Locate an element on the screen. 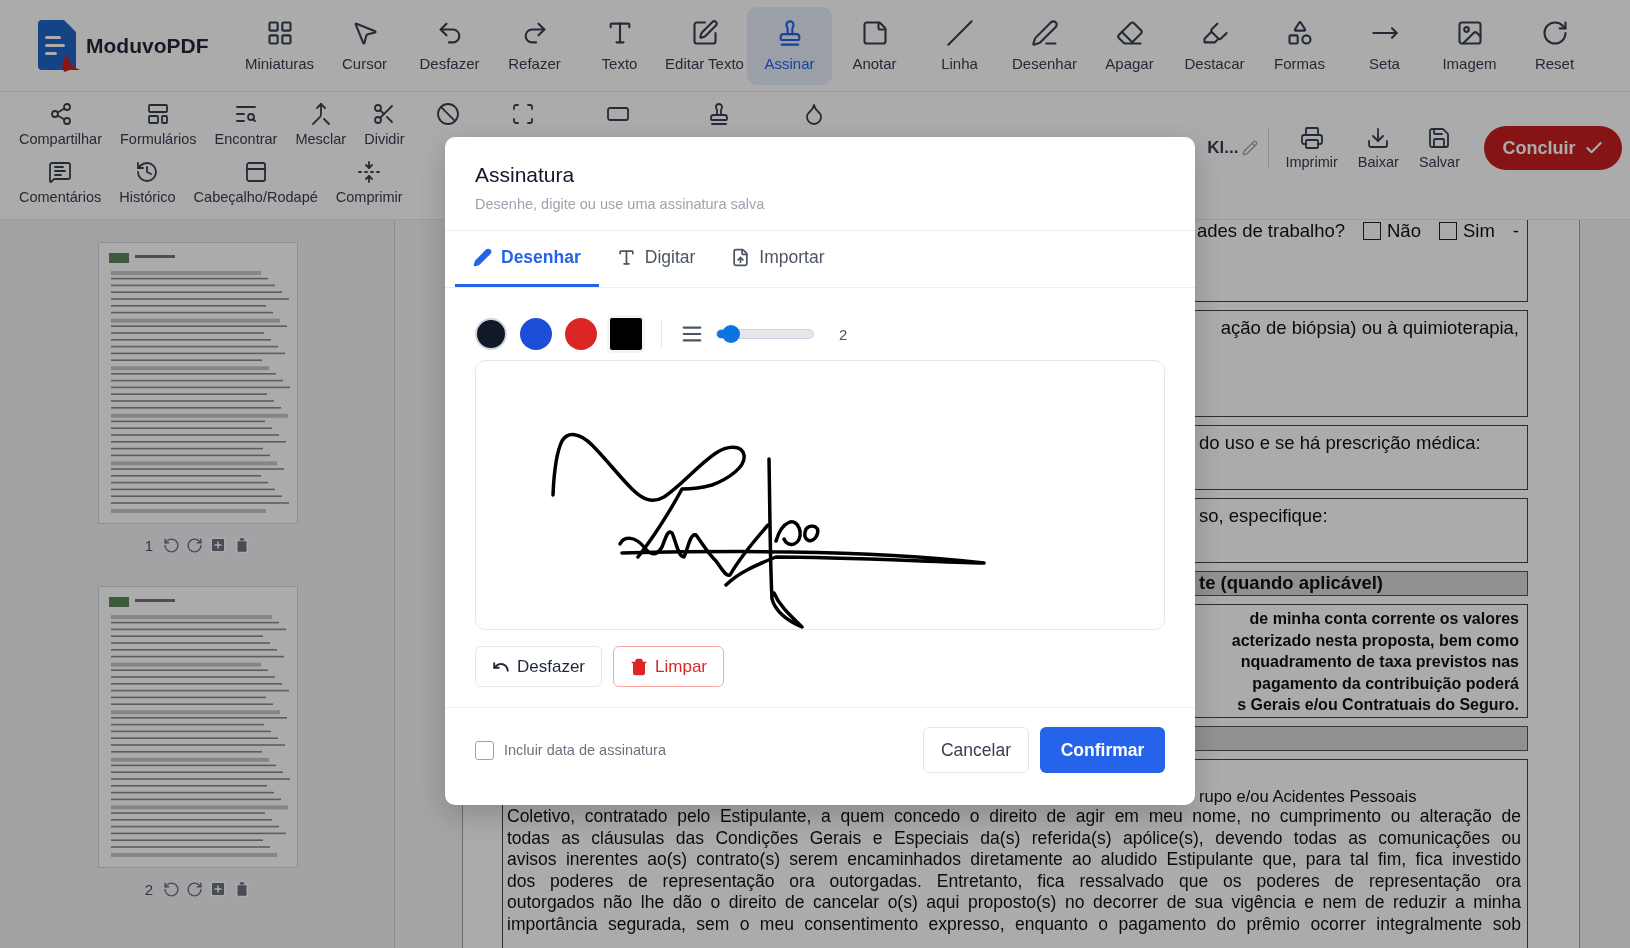 Image resolution: width=1630 pixels, height=948 pixels. toolbar-button: Desenhar is located at coordinates (1044, 45).